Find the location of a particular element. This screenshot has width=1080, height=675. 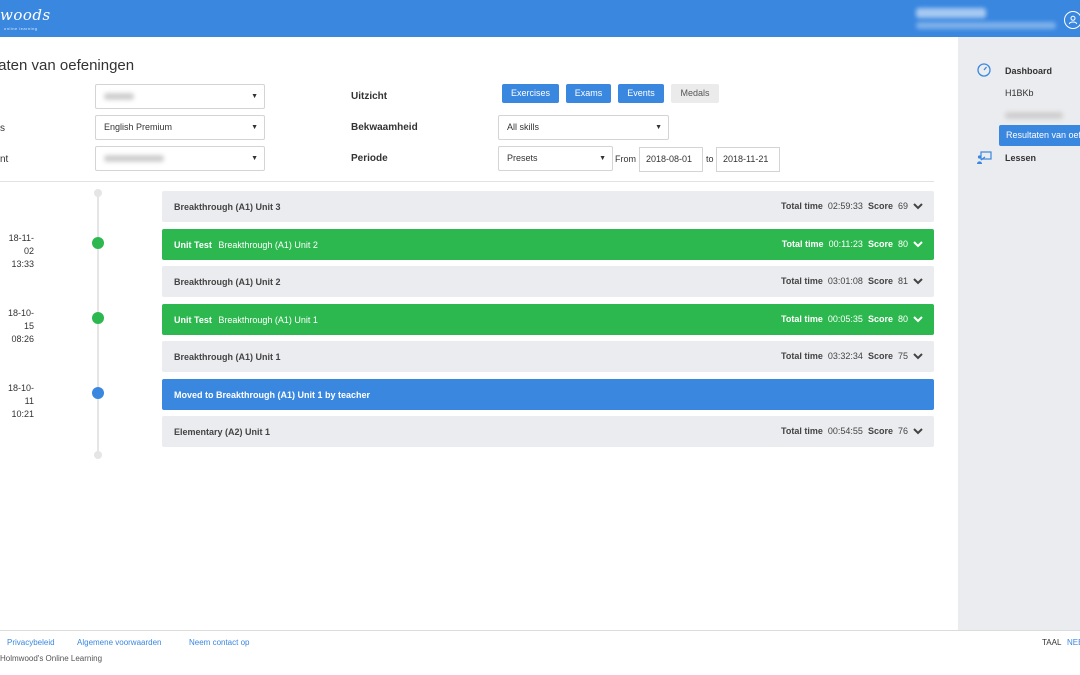

score-value: 75 is located at coordinates (902, 356).